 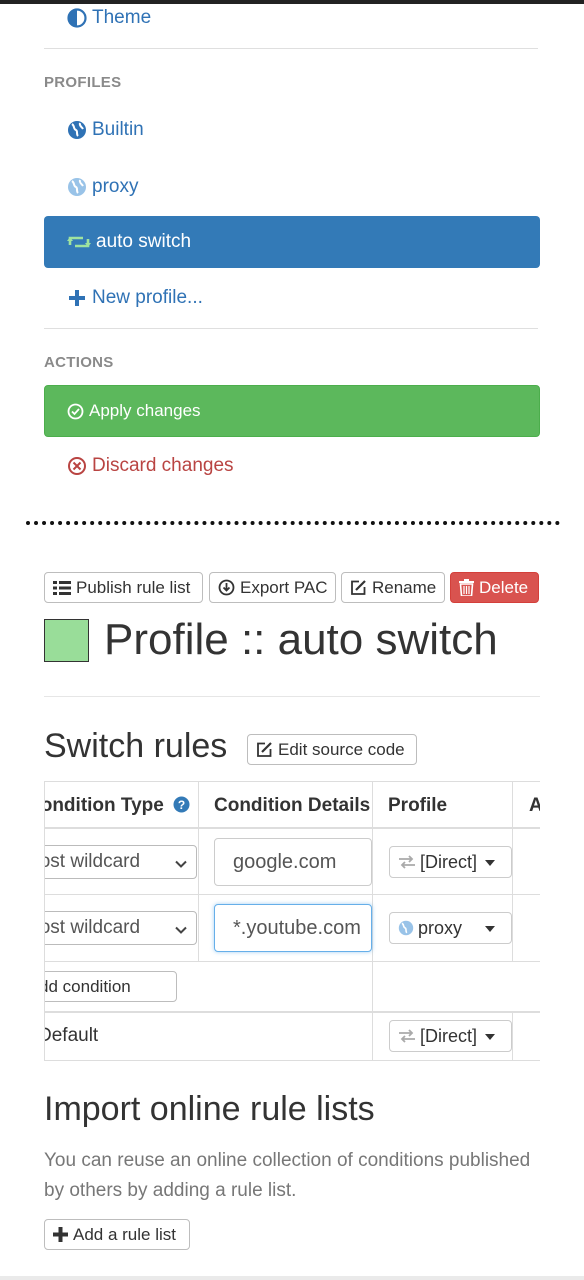 What do you see at coordinates (77, 18) in the screenshot?
I see `contrast-icon` at bounding box center [77, 18].